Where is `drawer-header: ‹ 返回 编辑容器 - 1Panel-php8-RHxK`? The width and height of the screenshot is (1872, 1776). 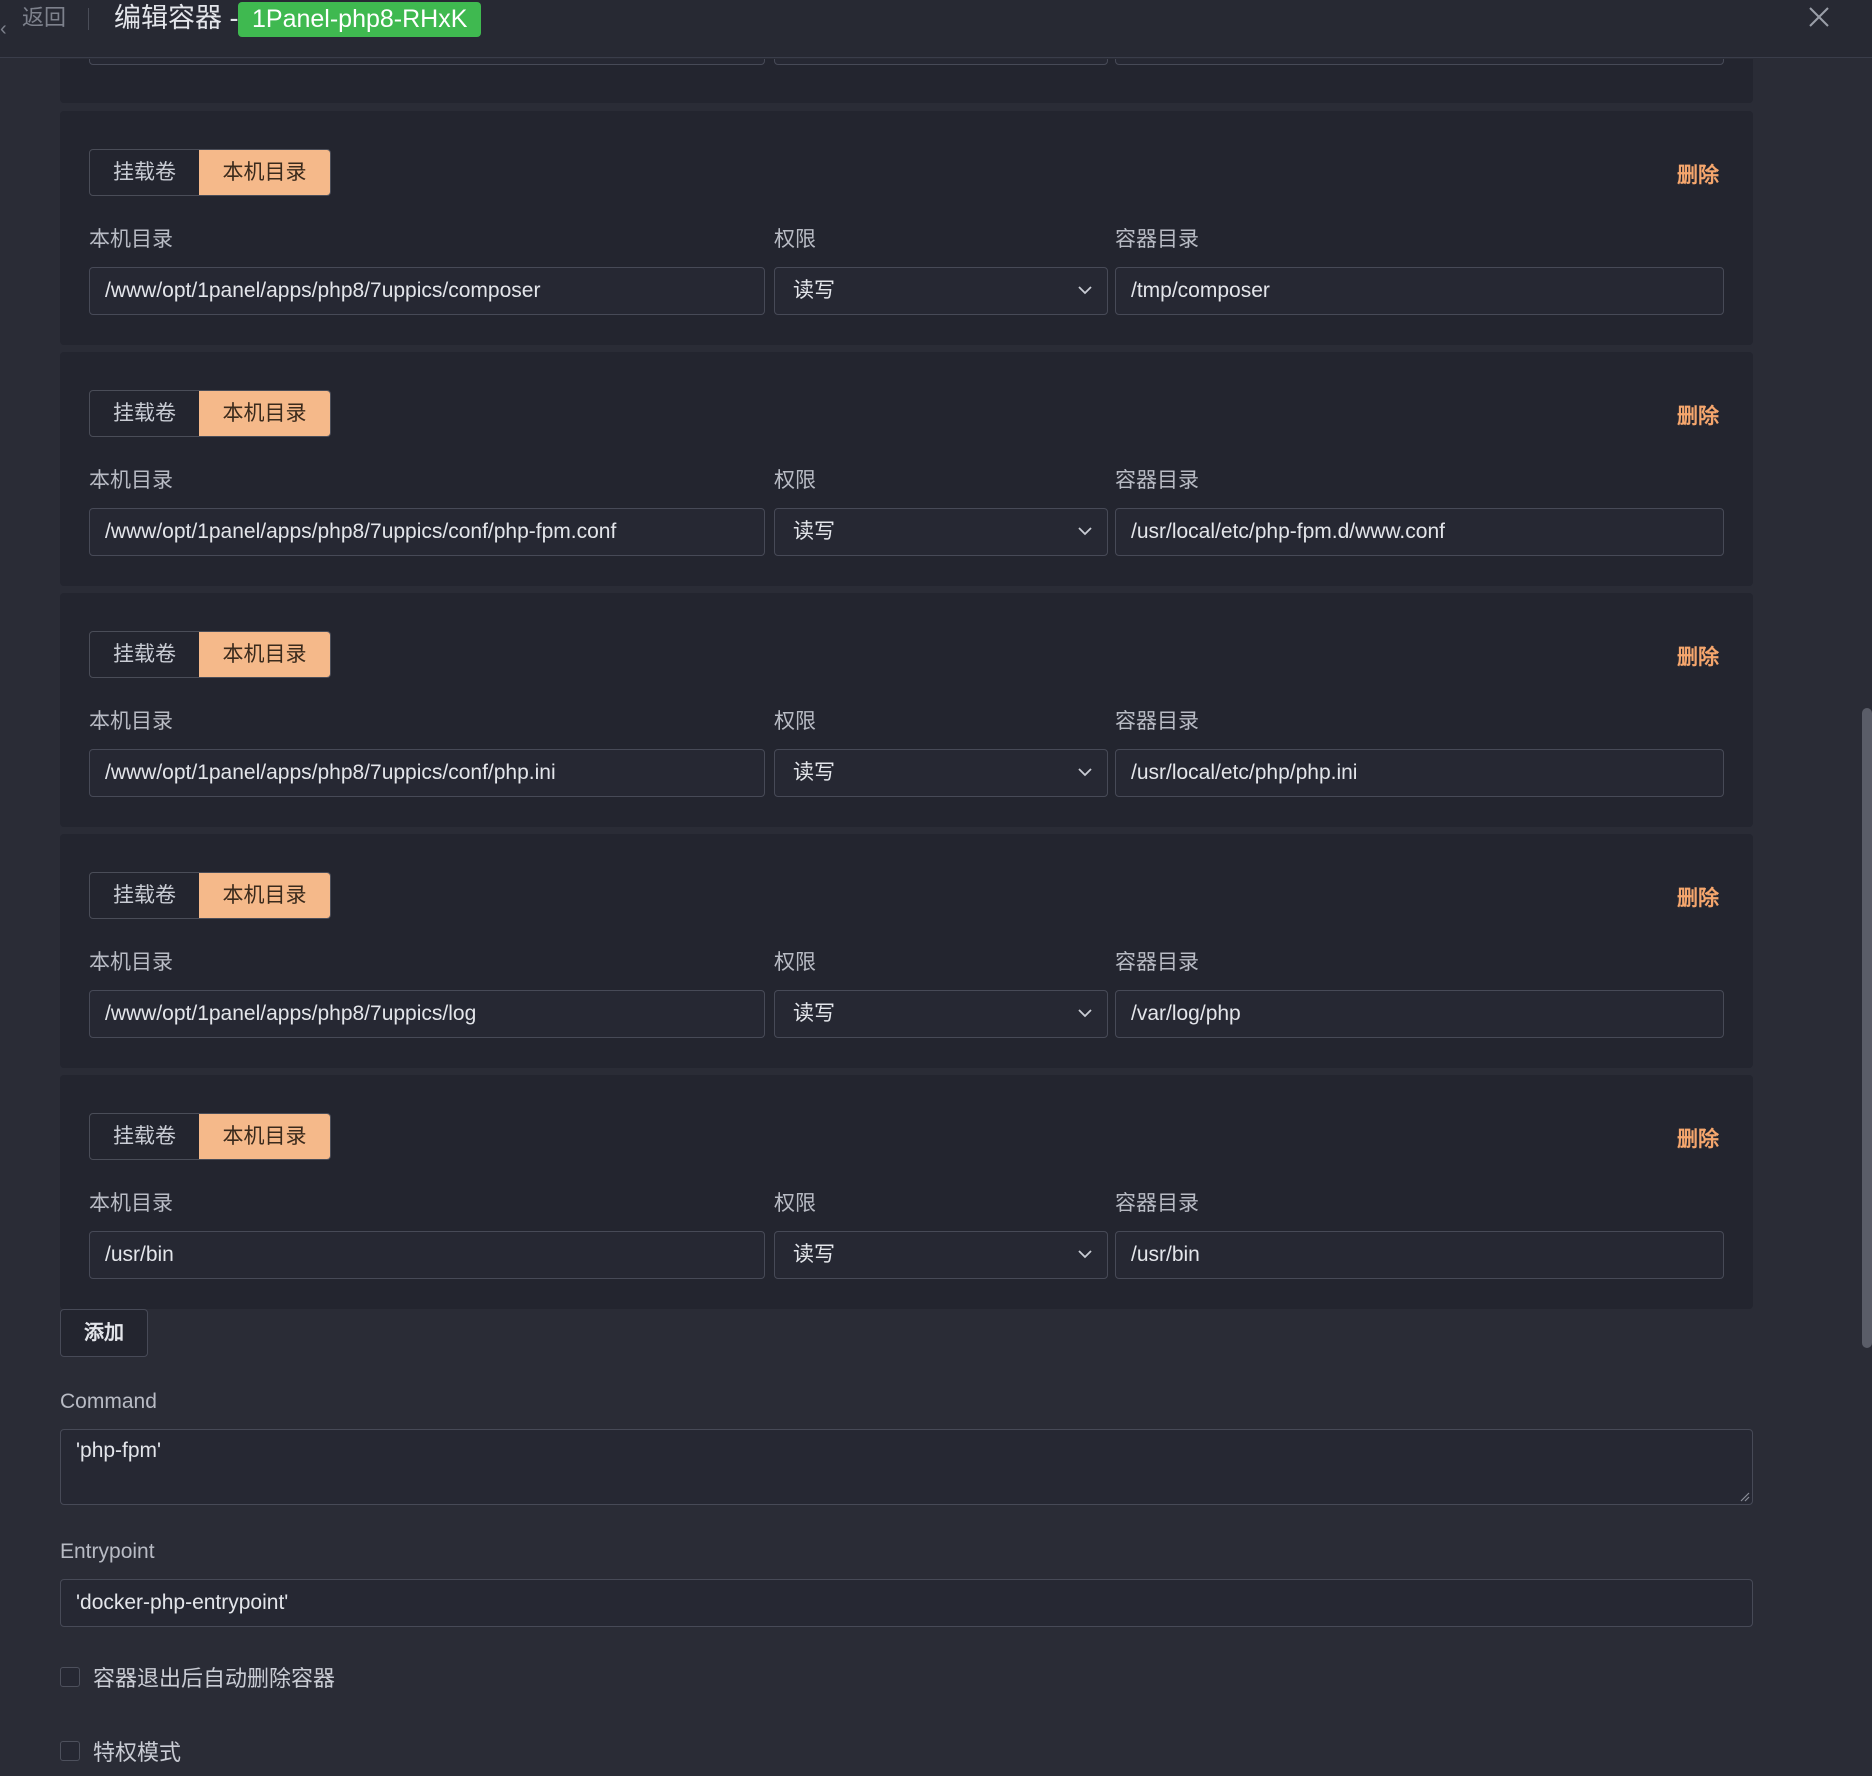
drawer-header: ‹ 返回 编辑容器 - 1Panel-php8-RHxK is located at coordinates (936, 29).